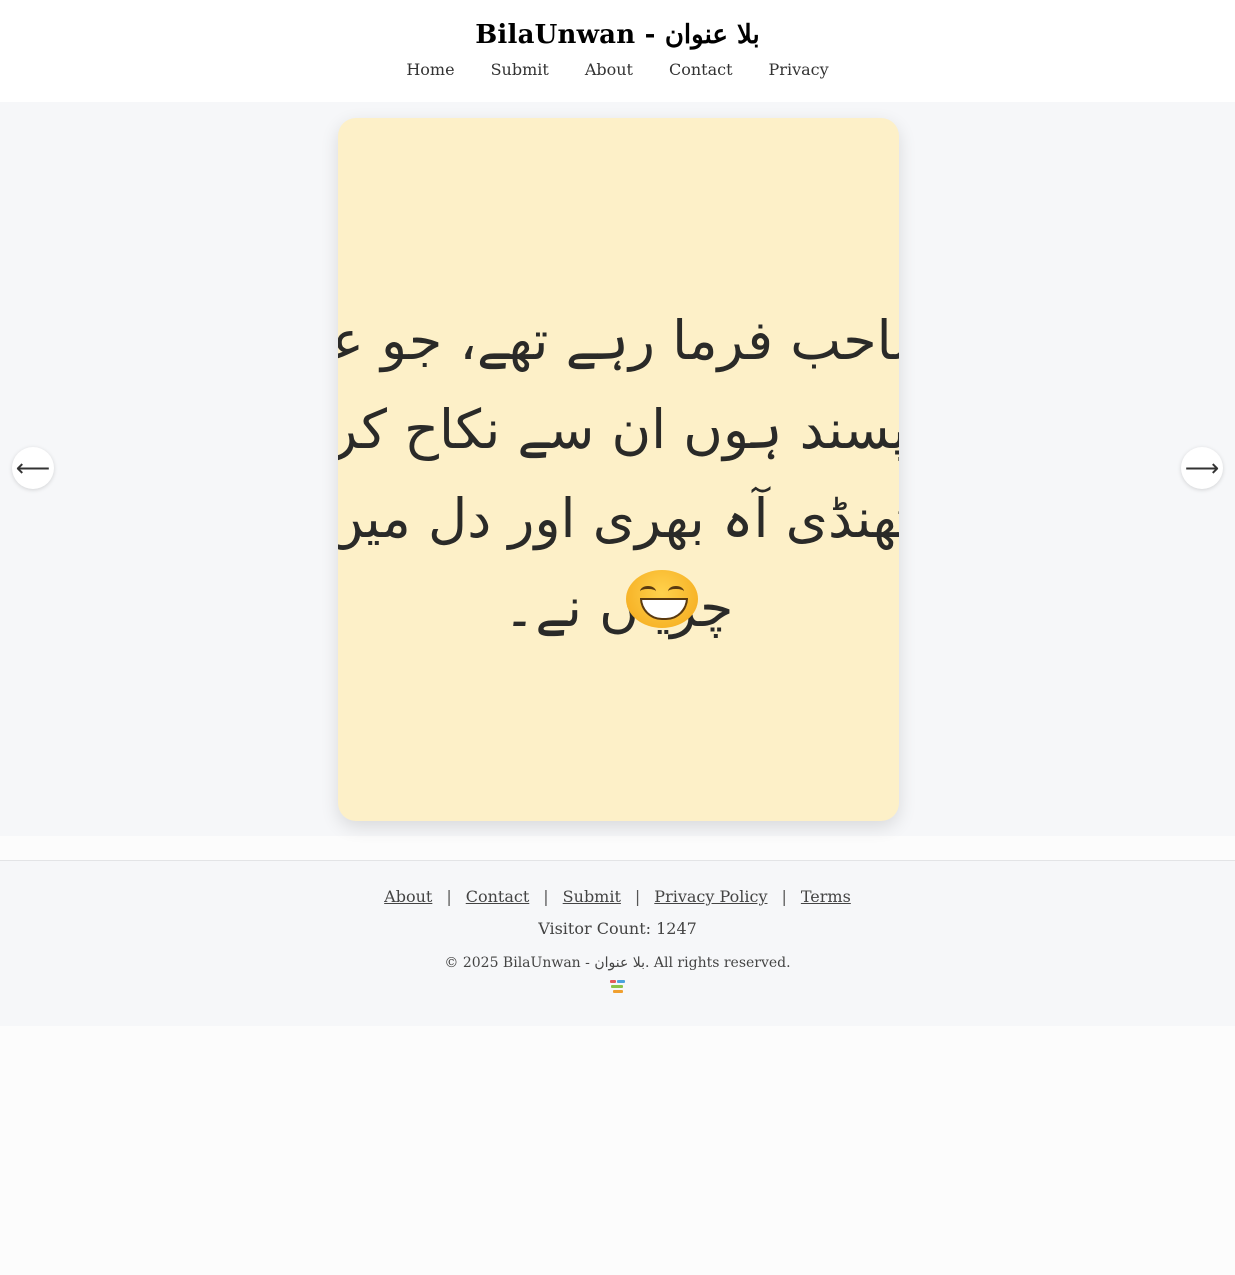 The height and width of the screenshot is (1275, 1235). What do you see at coordinates (618, 986) in the screenshot?
I see `site-logo-icon` at bounding box center [618, 986].